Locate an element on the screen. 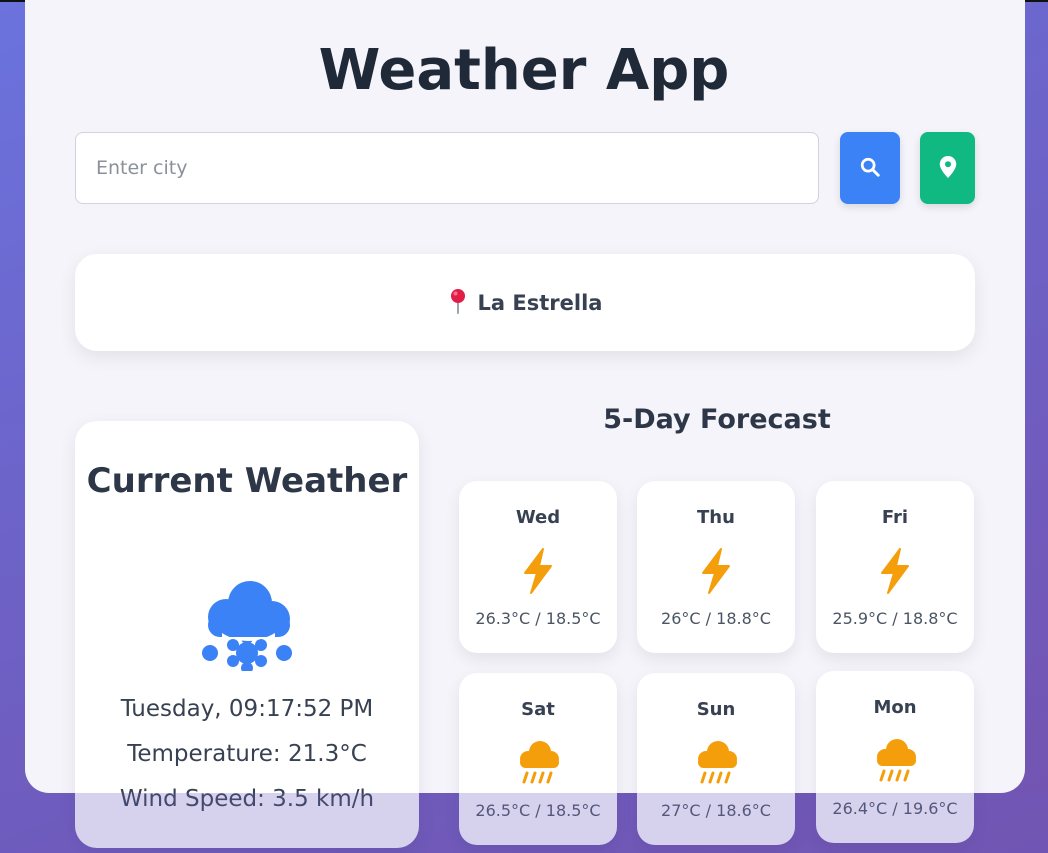 This screenshot has height=853, width=1048. app-title: Weather App is located at coordinates (524, 70).